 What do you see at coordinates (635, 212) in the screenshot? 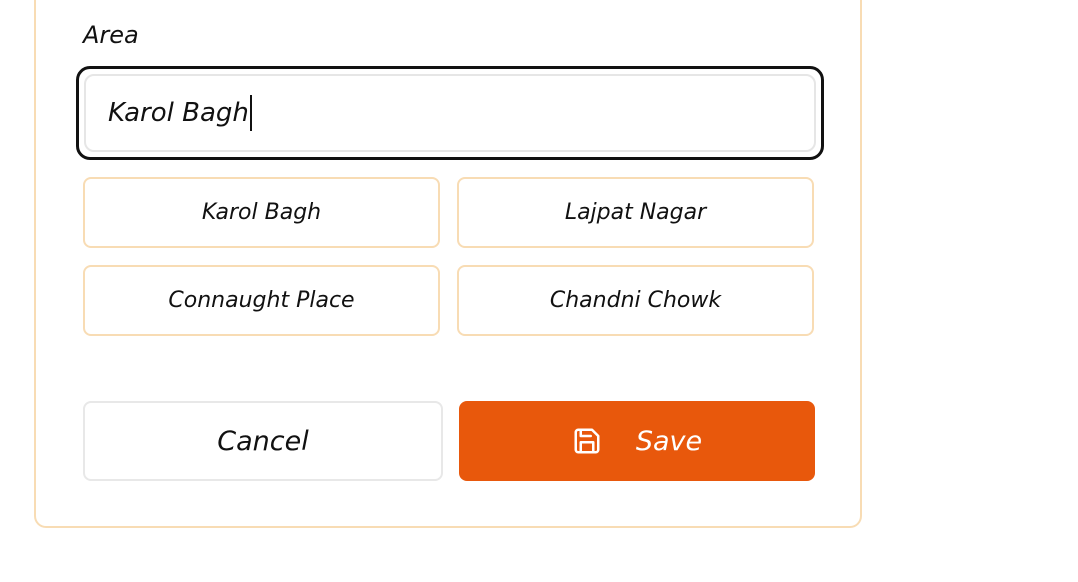
I see `suggestion-lajpat-nagar: Lajpat Nagar` at bounding box center [635, 212].